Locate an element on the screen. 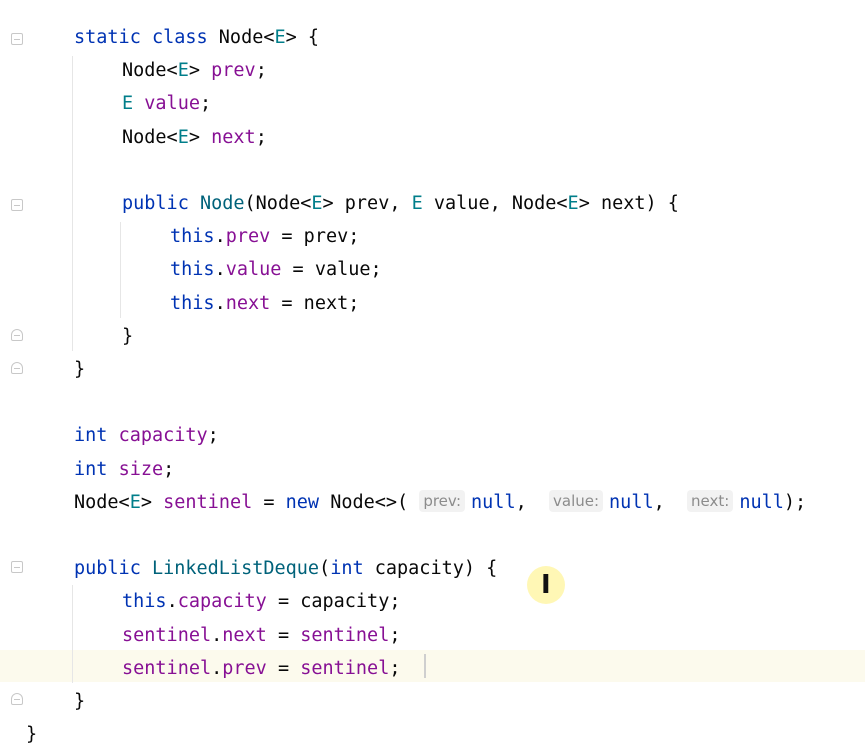 Image resolution: width=865 pixels, height=751 pixels. code-line: int capacity; is located at coordinates (432, 435).